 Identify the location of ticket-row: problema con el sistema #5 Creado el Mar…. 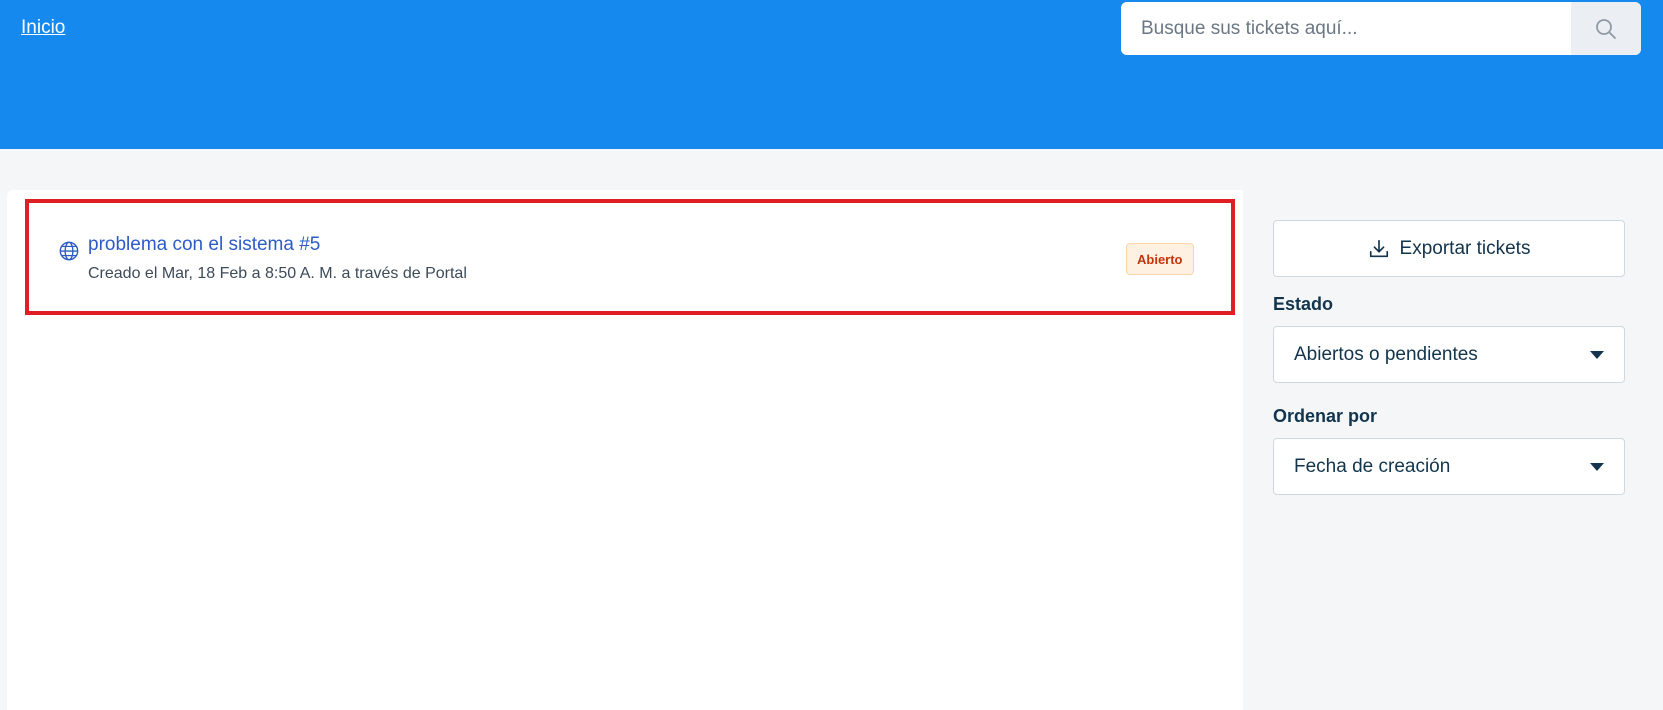
(630, 257).